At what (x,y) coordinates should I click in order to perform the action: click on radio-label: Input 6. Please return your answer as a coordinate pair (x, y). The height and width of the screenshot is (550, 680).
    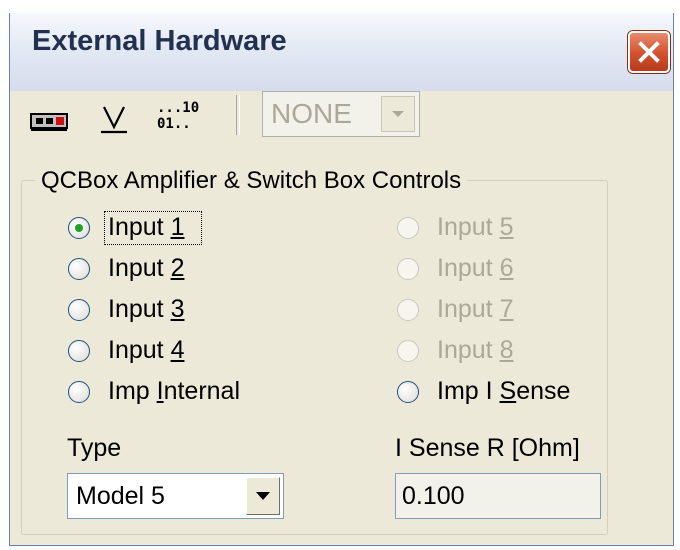
    Looking at the image, I should click on (475, 268).